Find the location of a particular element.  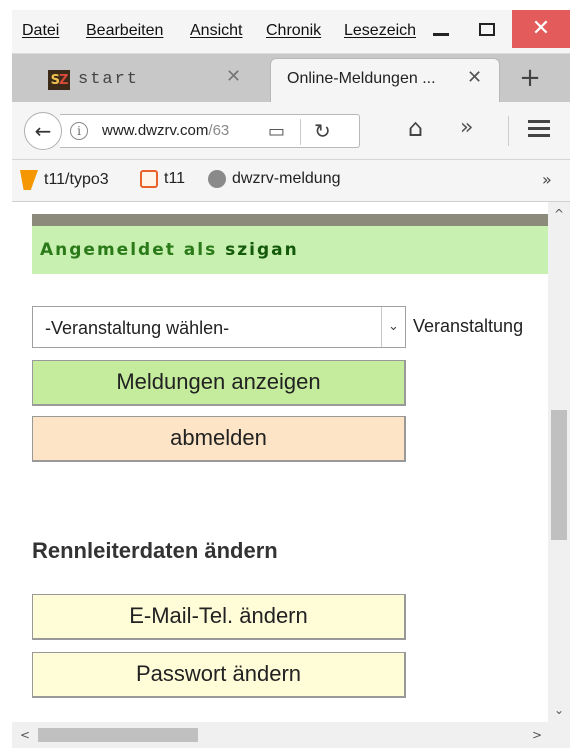

logout-button: abmelden is located at coordinates (219, 439).